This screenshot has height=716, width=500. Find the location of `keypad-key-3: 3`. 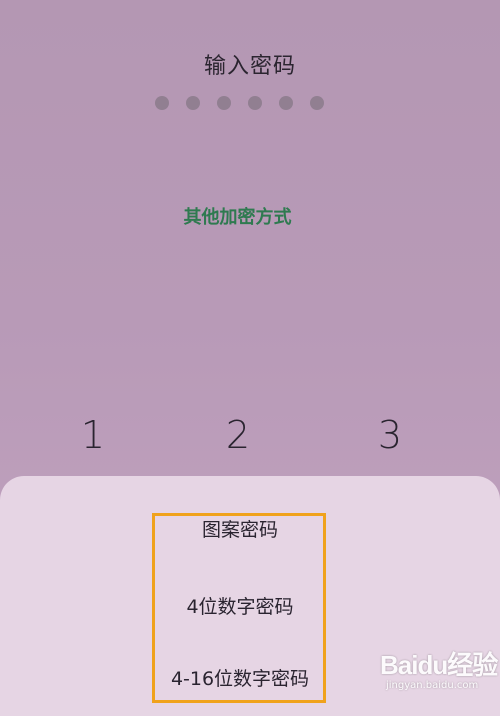

keypad-key-3: 3 is located at coordinates (390, 435).